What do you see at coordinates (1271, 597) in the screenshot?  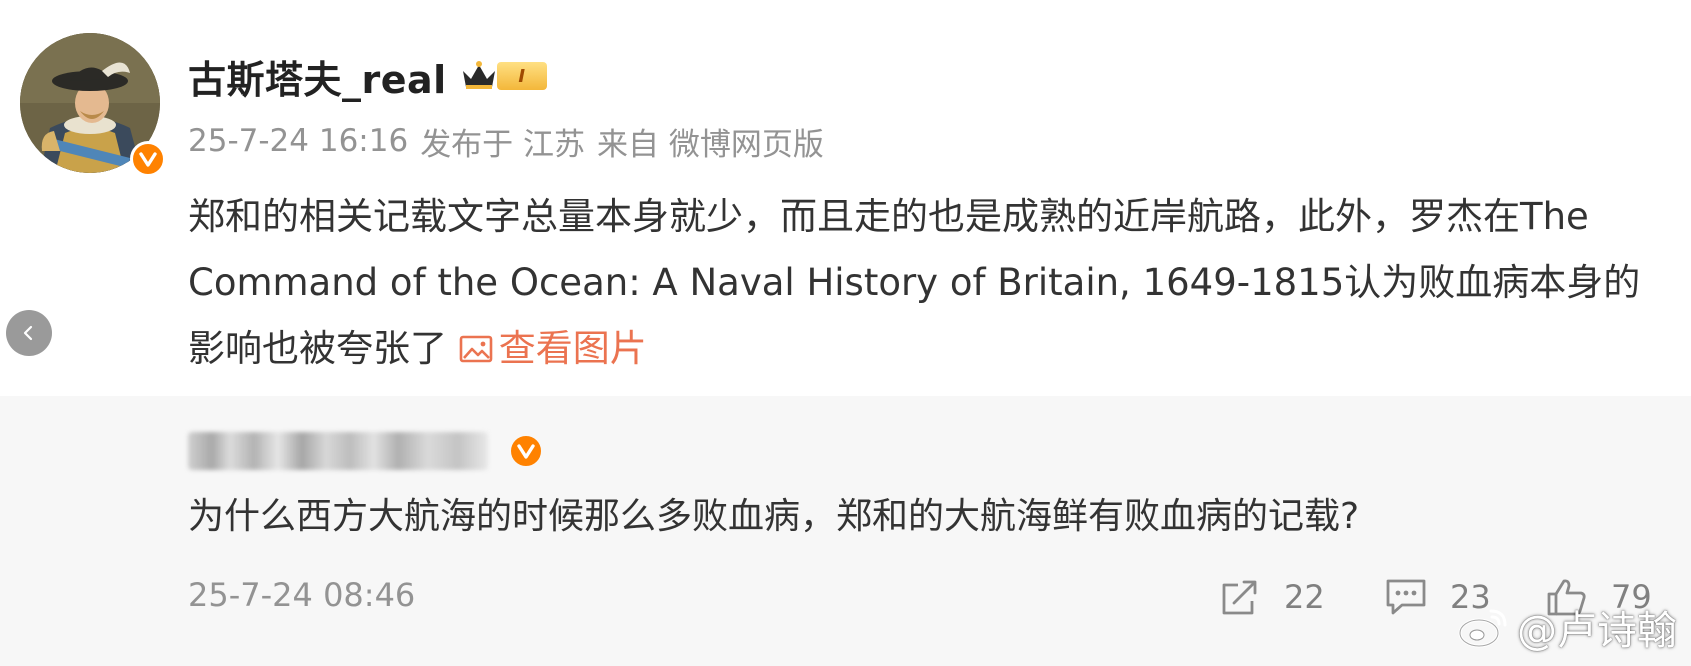 I see `share-button: 22` at bounding box center [1271, 597].